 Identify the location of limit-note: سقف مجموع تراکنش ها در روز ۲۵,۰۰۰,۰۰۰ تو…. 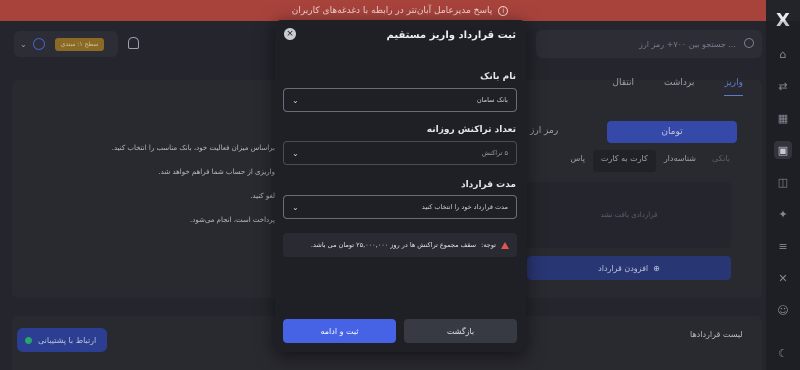
(400, 245).